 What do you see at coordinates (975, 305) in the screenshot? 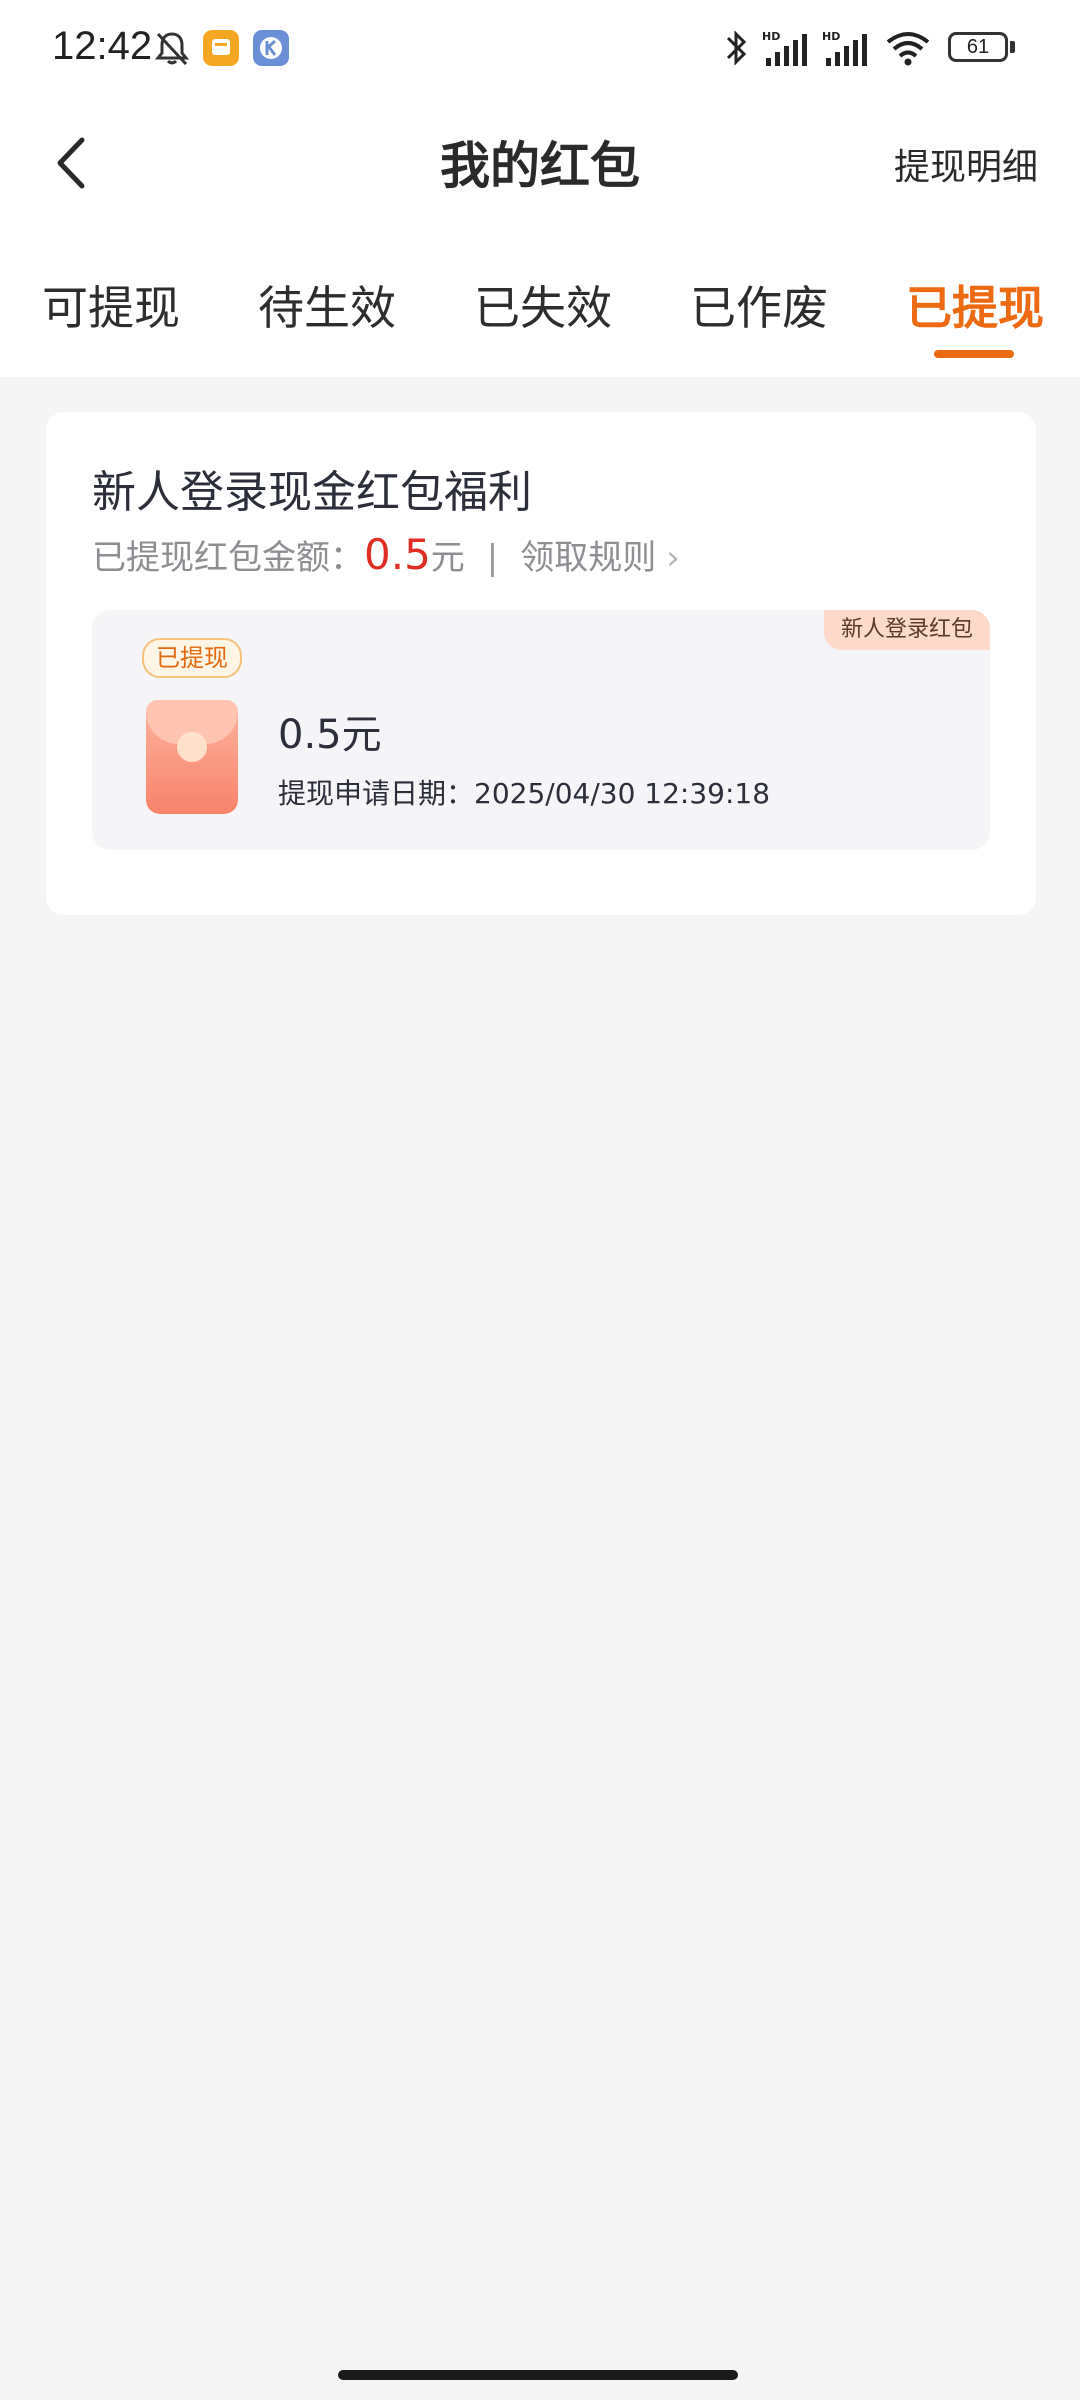
I see `tab-withdrawn: 已提现` at bounding box center [975, 305].